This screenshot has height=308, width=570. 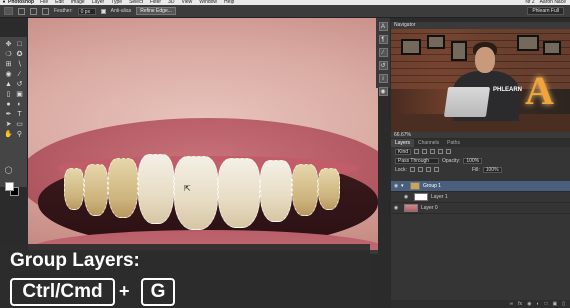 I want to click on new-selection-icon, so click(x=21, y=11).